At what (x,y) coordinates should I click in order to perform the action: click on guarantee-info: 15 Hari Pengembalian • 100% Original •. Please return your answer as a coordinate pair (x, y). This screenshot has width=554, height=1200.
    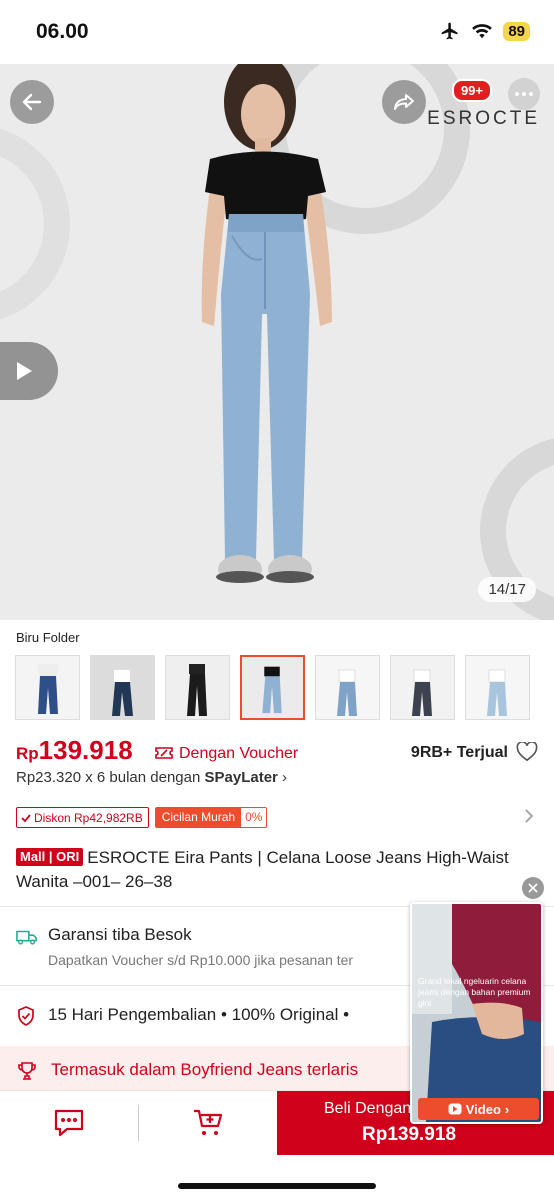
    Looking at the image, I should click on (198, 1015).